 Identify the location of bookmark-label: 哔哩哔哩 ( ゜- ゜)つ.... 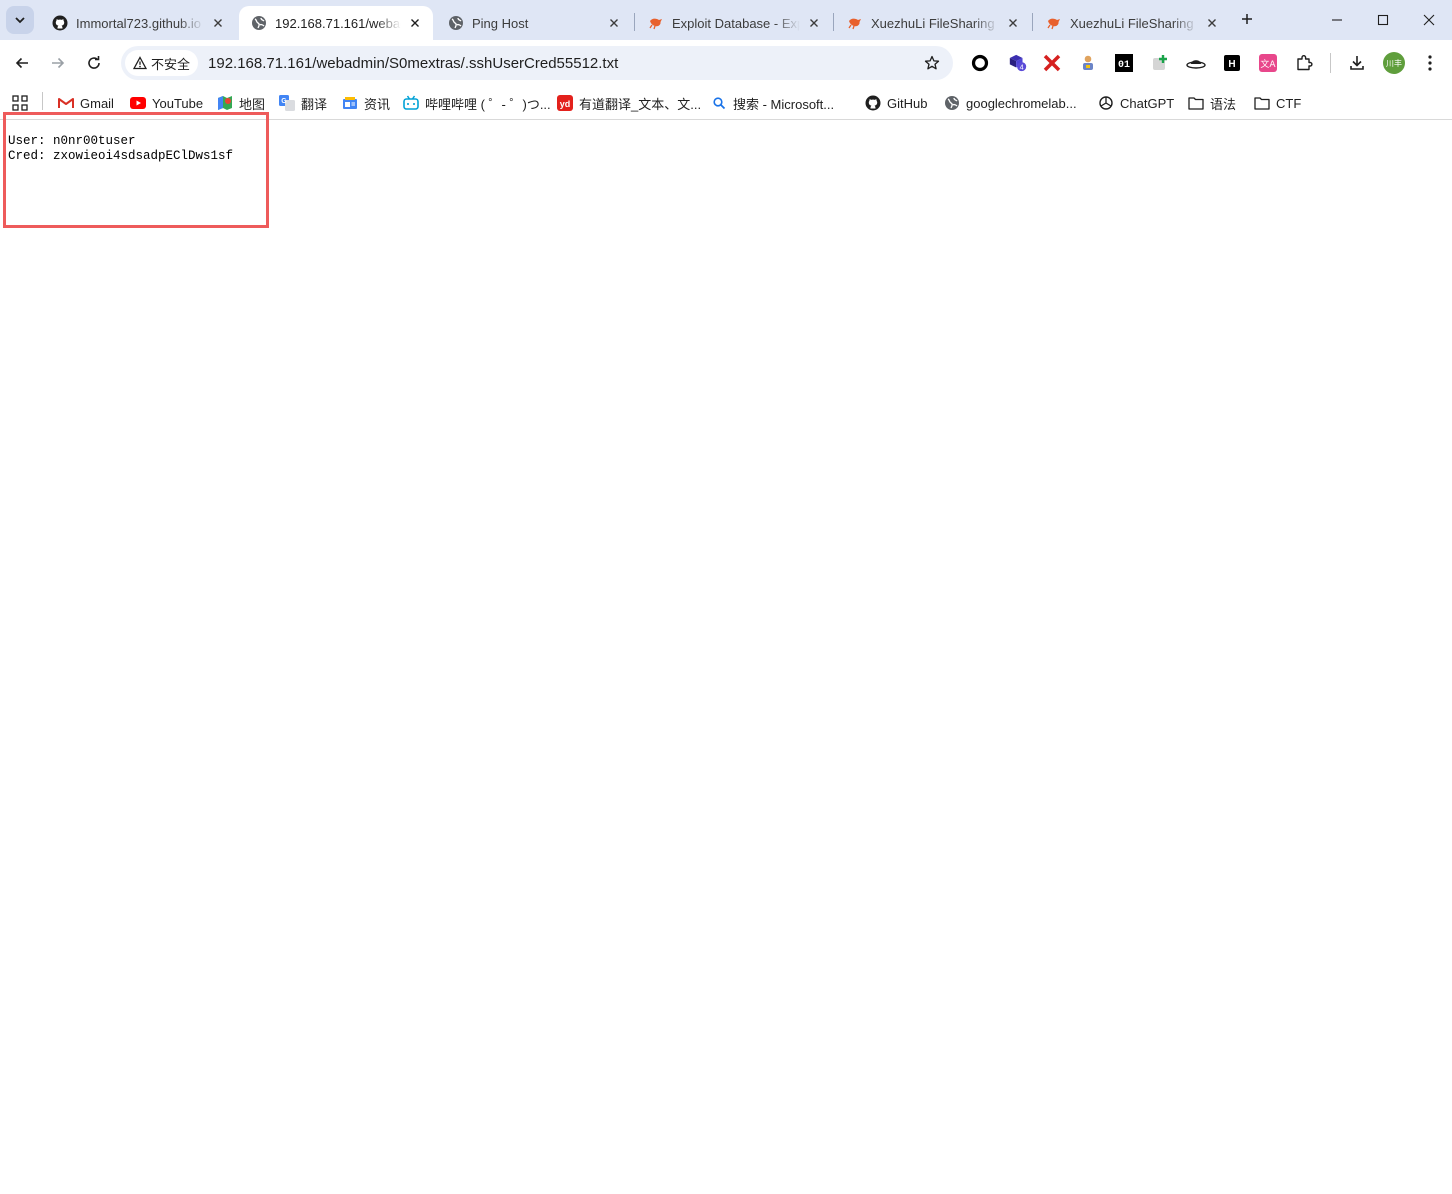
(488, 104).